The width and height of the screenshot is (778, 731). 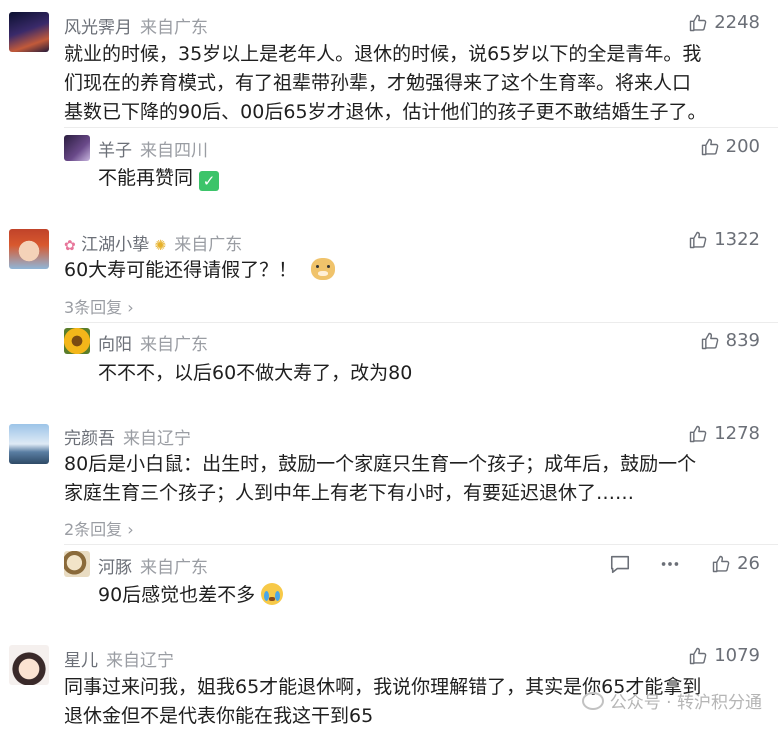 I want to click on reply-text-content: 90后感觉也差不多, so click(x=177, y=595).